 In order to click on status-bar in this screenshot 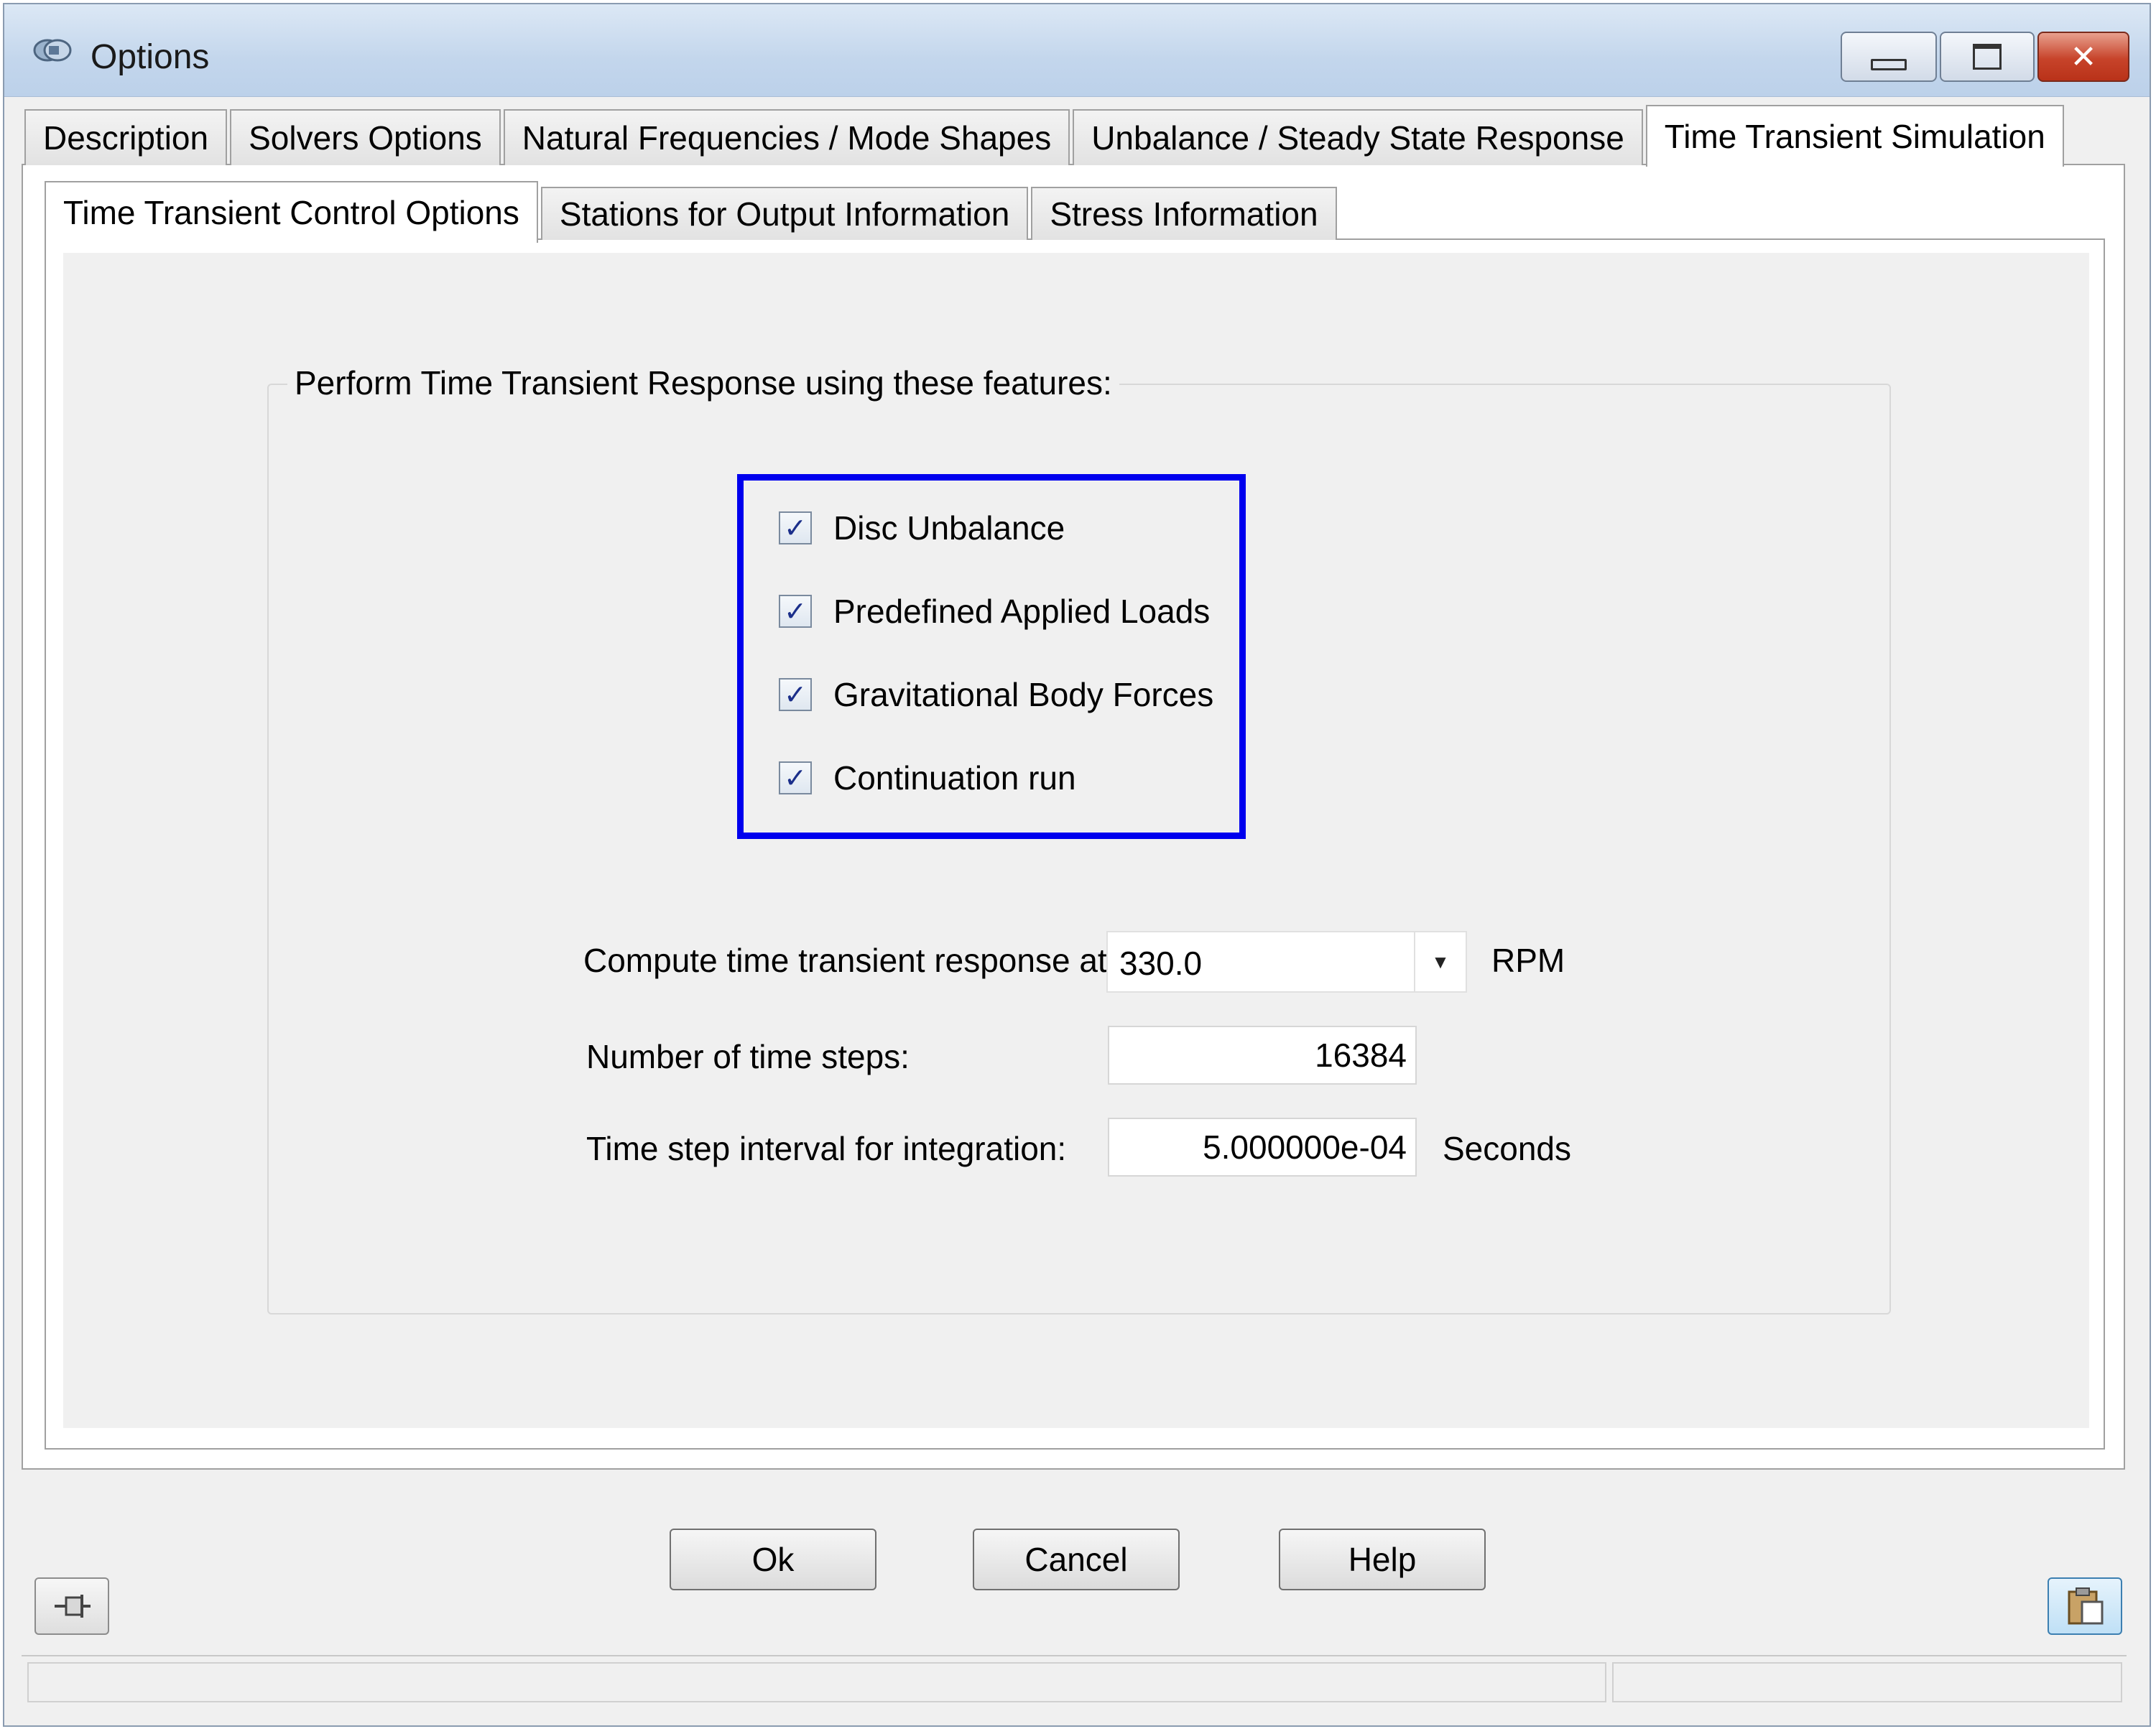, I will do `click(1074, 1681)`.